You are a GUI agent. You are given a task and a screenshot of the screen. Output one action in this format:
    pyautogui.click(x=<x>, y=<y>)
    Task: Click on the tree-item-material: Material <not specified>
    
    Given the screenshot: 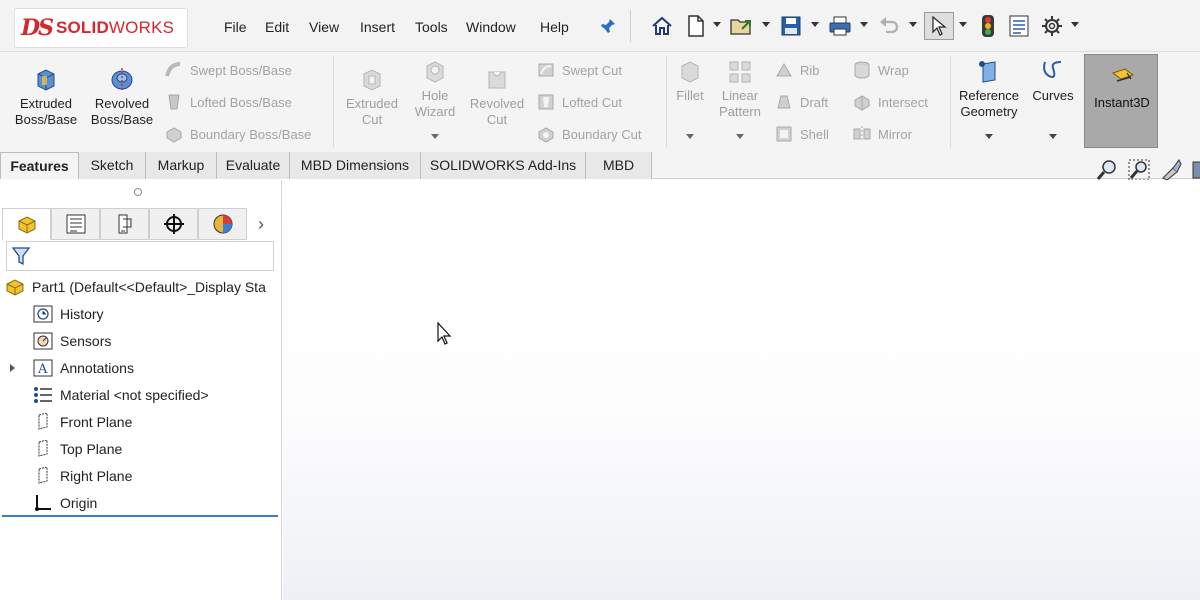 What is the action you would take?
    pyautogui.click(x=120, y=395)
    